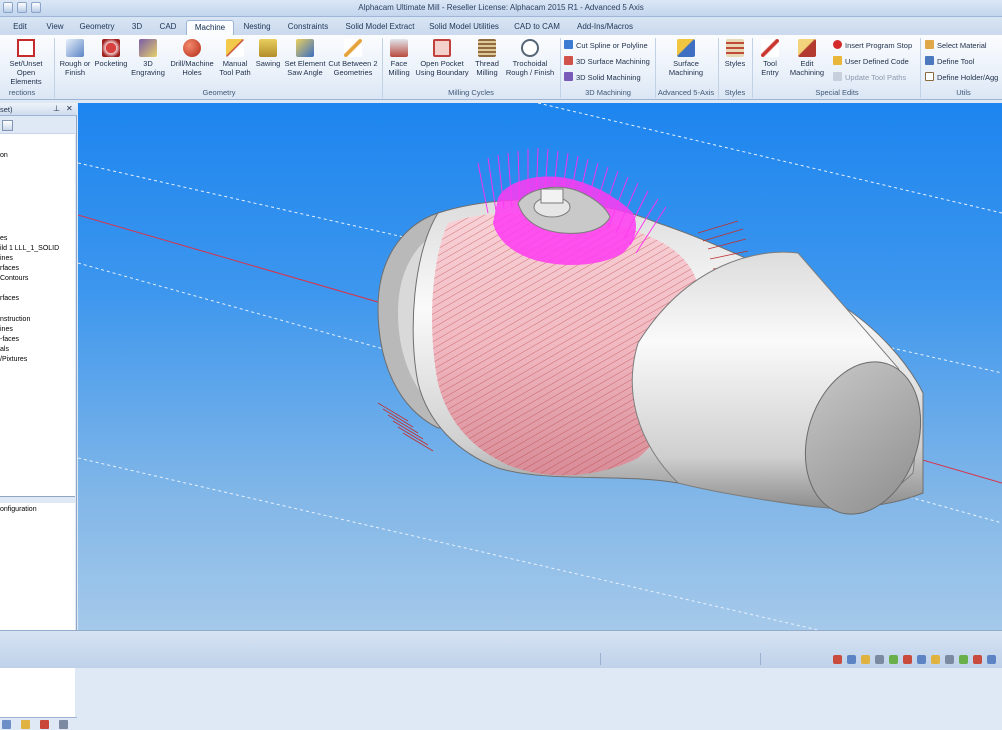 The height and width of the screenshot is (730, 1002). Describe the element at coordinates (7, 125) in the screenshot. I see `panel-toolbar-button` at that location.